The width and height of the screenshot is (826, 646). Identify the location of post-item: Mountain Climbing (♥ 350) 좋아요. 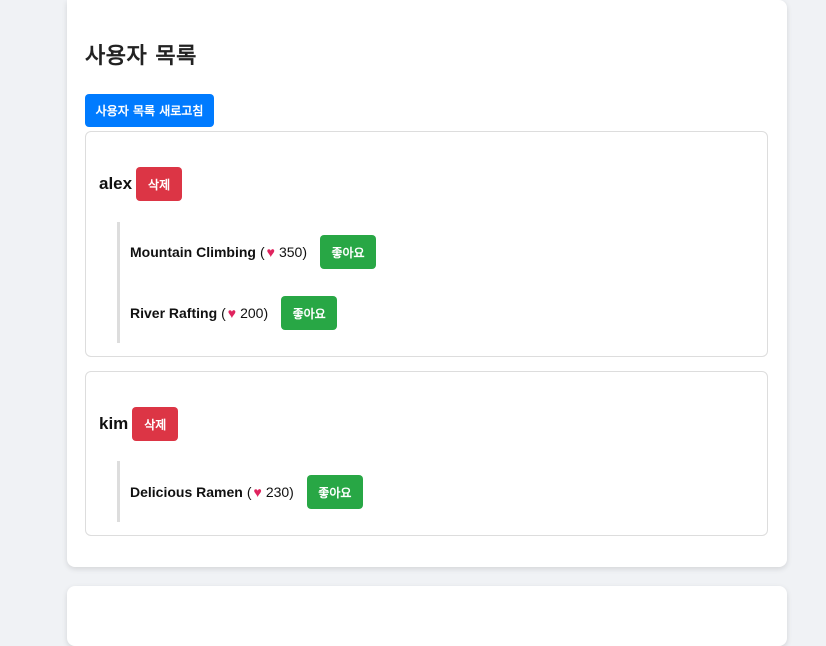
(253, 252).